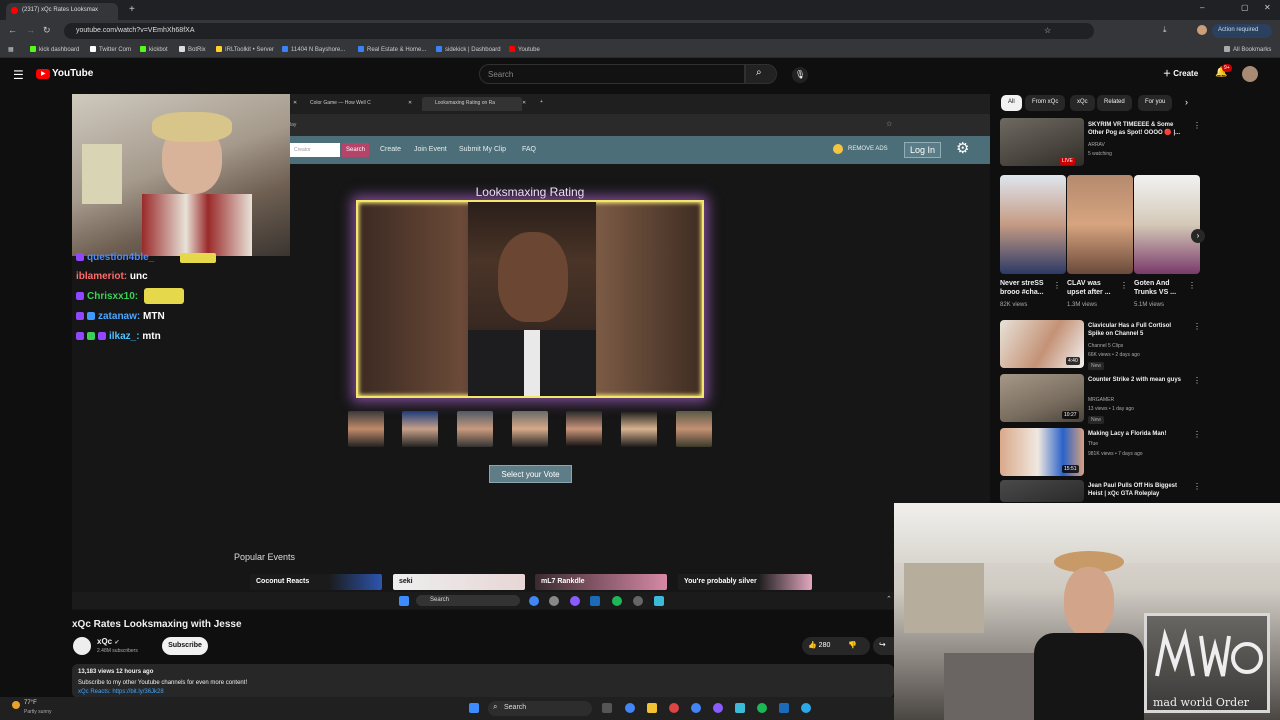 Image resolution: width=1280 pixels, height=720 pixels. Describe the element at coordinates (410, 103) in the screenshot. I see `inner-close-icon: ✕` at that location.